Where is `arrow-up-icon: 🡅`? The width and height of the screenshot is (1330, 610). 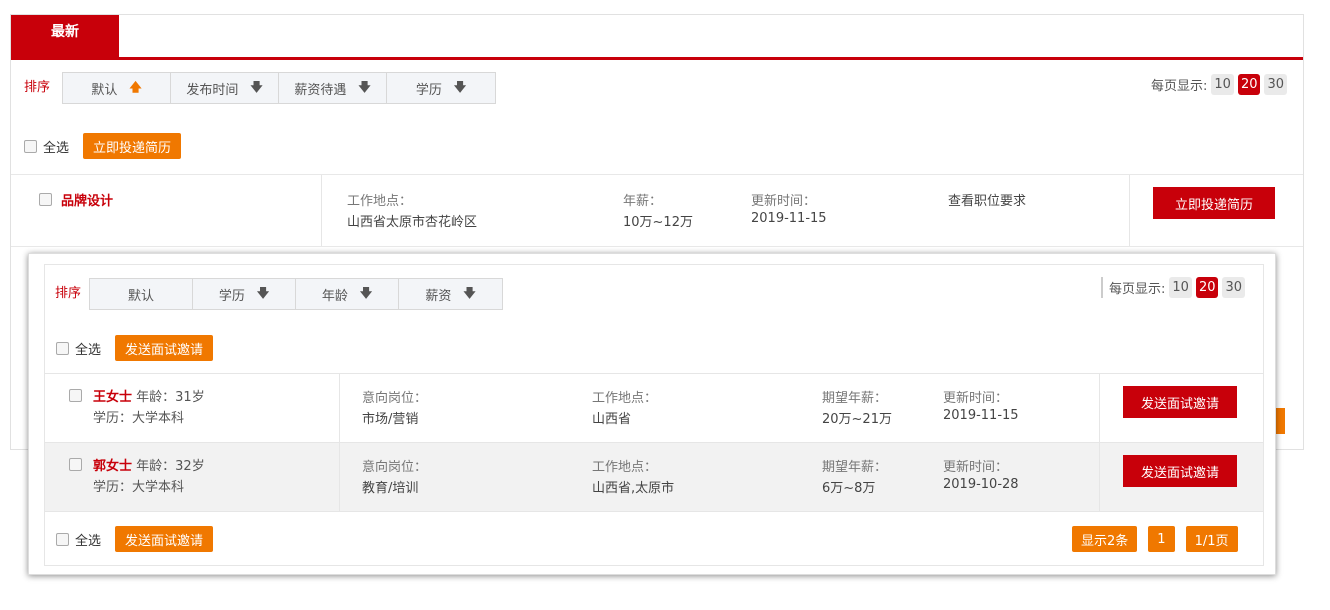
arrow-up-icon: 🡅 is located at coordinates (135, 86).